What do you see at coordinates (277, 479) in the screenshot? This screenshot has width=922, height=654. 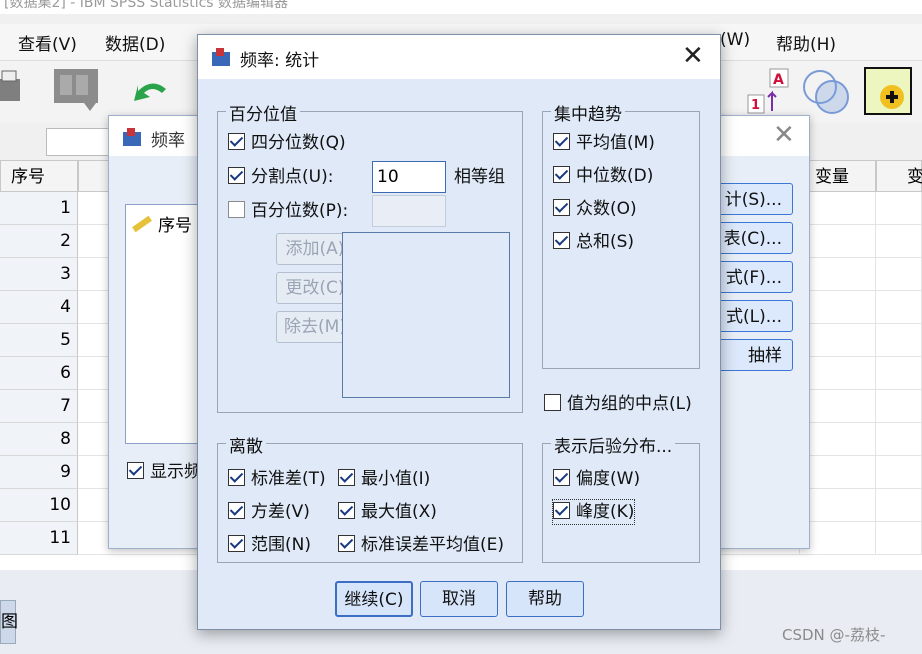 I see `std-deviation-checkbox: 标准差(T)` at bounding box center [277, 479].